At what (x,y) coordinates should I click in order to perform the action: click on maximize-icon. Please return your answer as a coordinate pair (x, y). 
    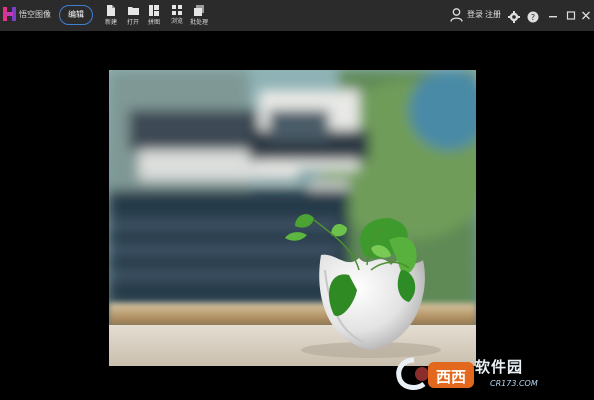
    Looking at the image, I should click on (573, 15).